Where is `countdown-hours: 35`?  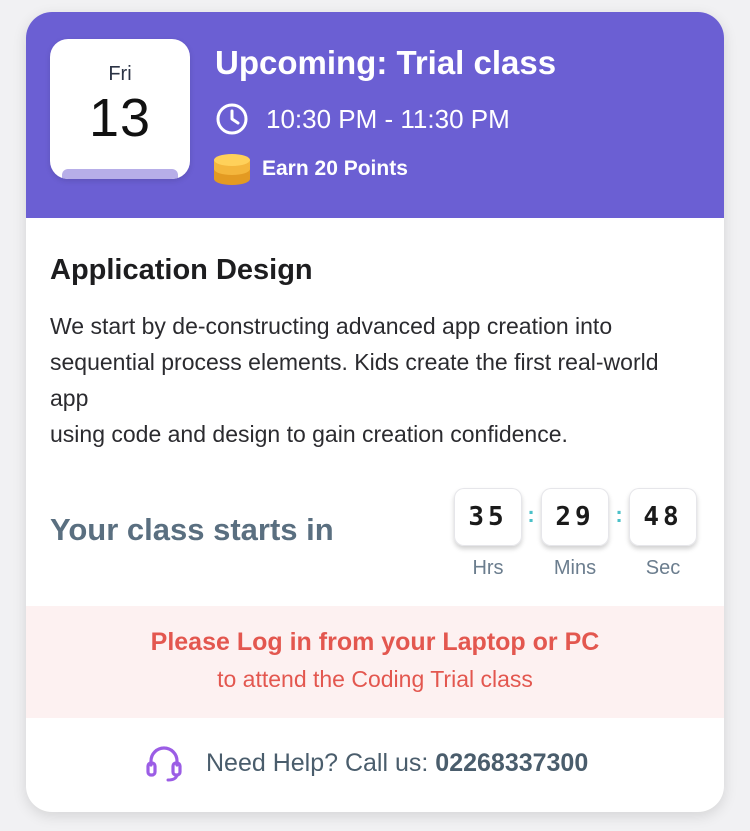
countdown-hours: 35 is located at coordinates (488, 517).